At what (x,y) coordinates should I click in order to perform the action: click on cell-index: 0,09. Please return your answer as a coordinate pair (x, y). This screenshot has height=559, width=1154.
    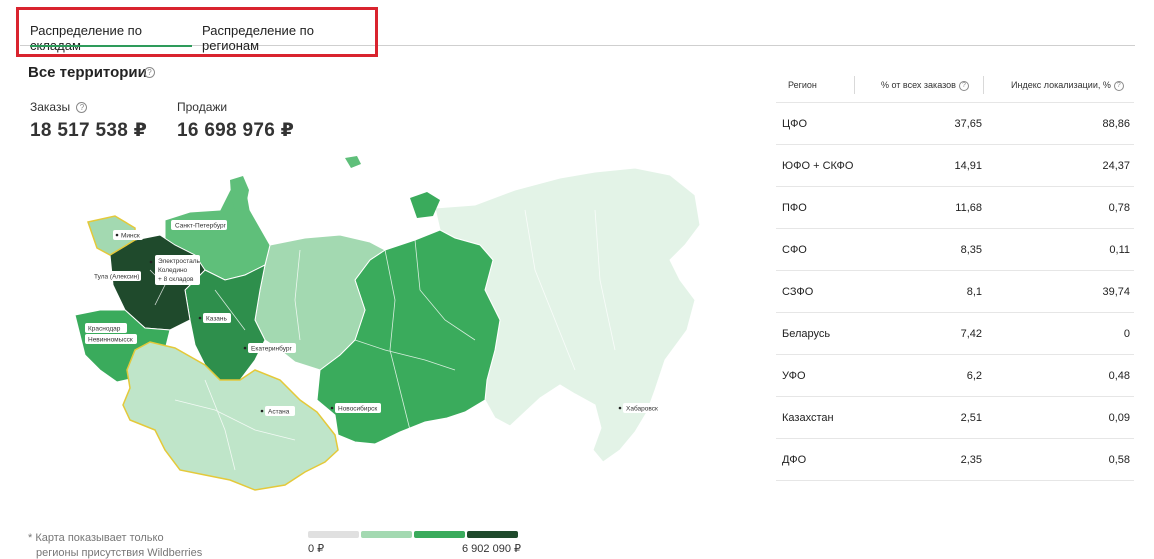
    Looking at the image, I should click on (1119, 418).